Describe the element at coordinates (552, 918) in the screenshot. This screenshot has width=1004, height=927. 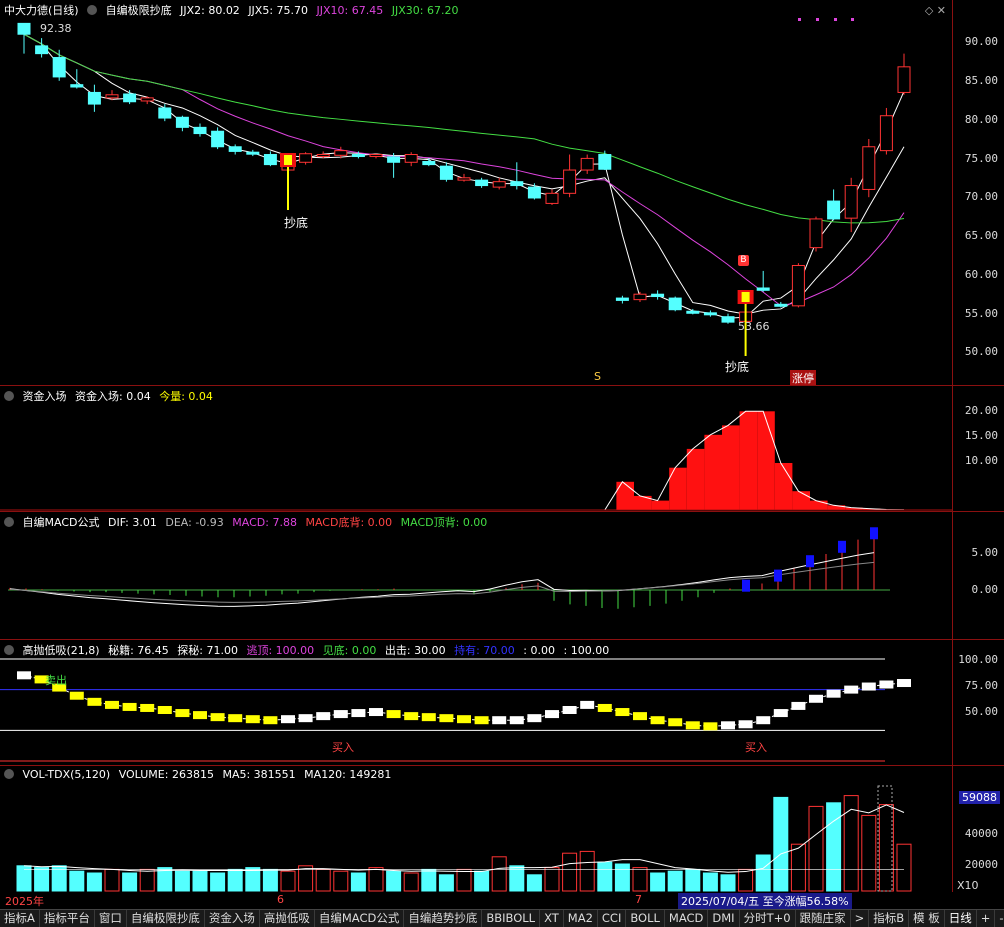
I see `tab-xt: XT` at that location.